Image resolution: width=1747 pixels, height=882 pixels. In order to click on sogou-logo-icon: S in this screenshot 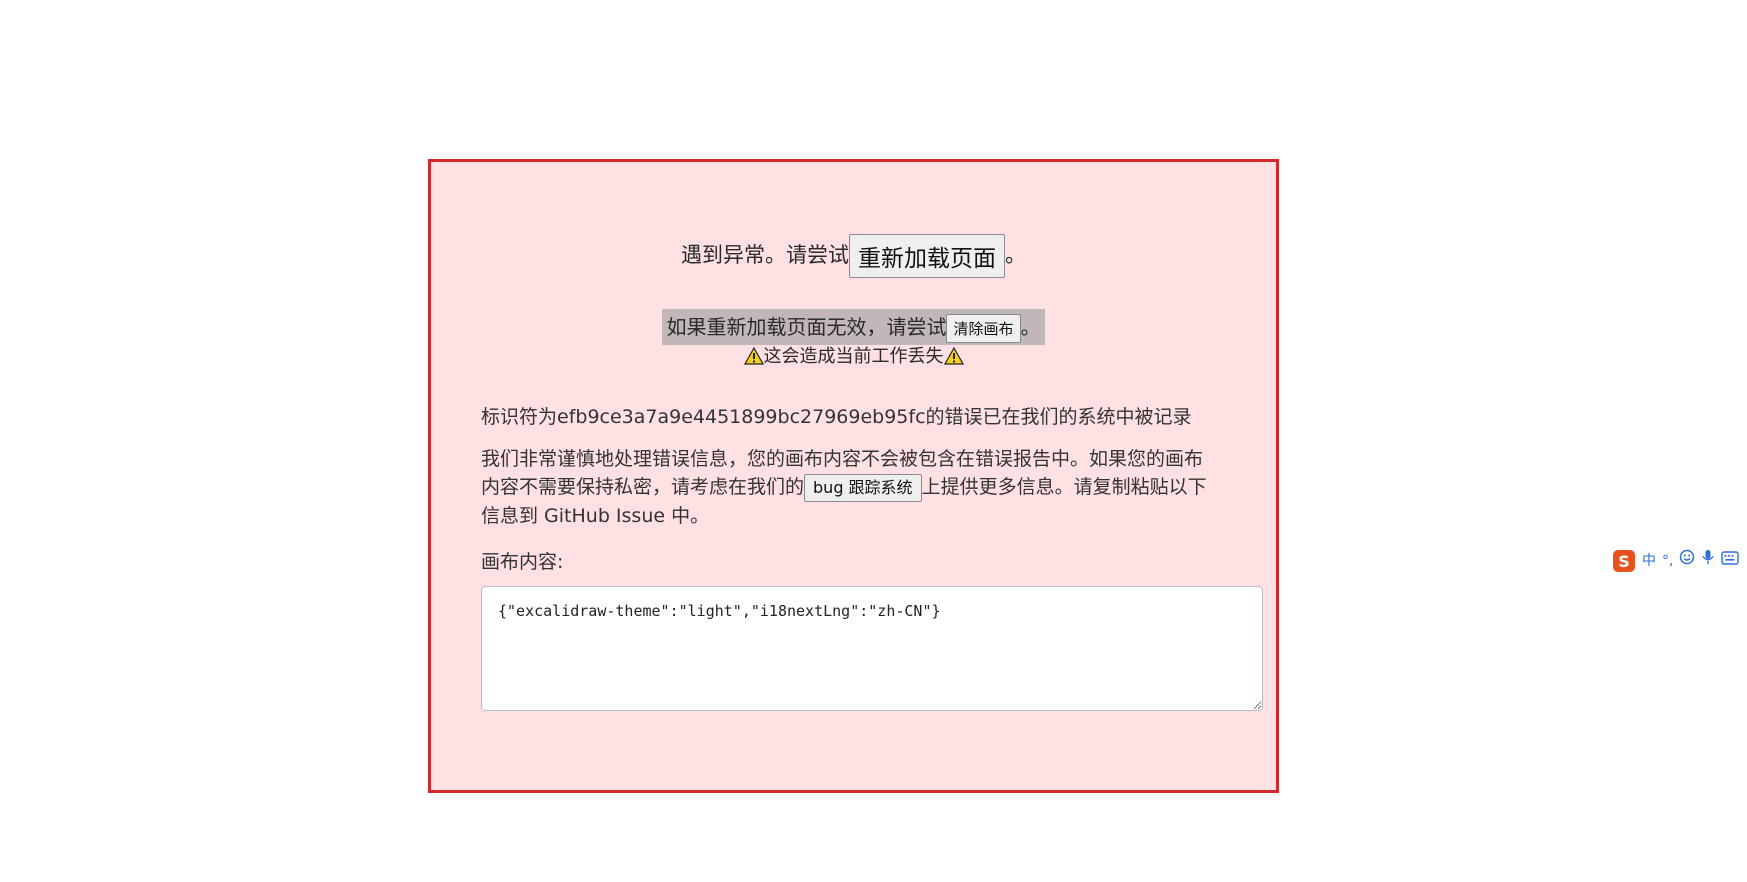, I will do `click(1624, 561)`.